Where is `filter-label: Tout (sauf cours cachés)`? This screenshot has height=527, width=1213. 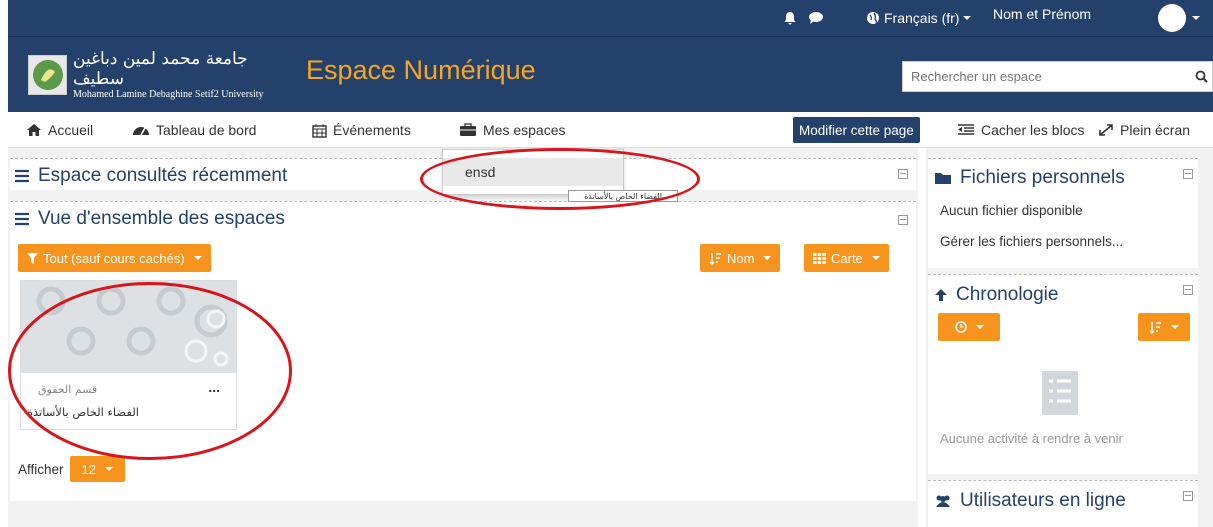
filter-label: Tout (sauf cours cachés) is located at coordinates (114, 258).